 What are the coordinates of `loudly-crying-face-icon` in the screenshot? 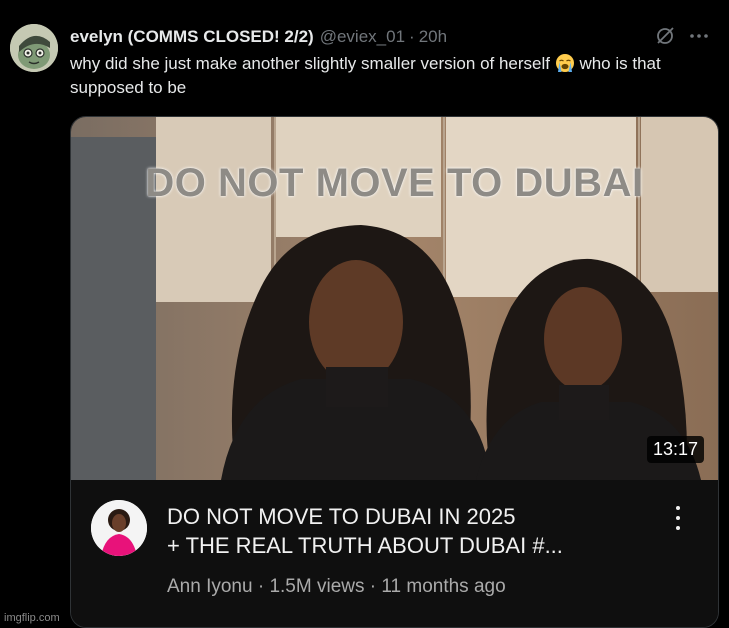 It's located at (565, 63).